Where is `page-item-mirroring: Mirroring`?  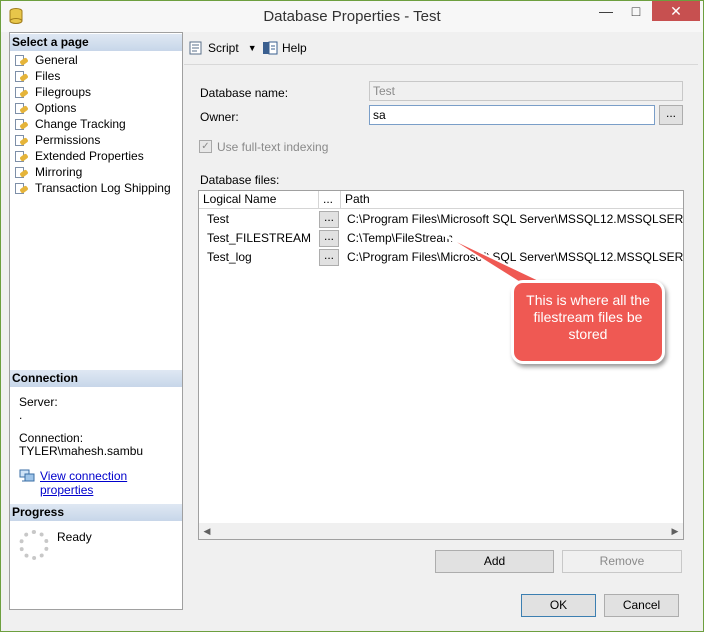 page-item-mirroring: Mirroring is located at coordinates (92, 172).